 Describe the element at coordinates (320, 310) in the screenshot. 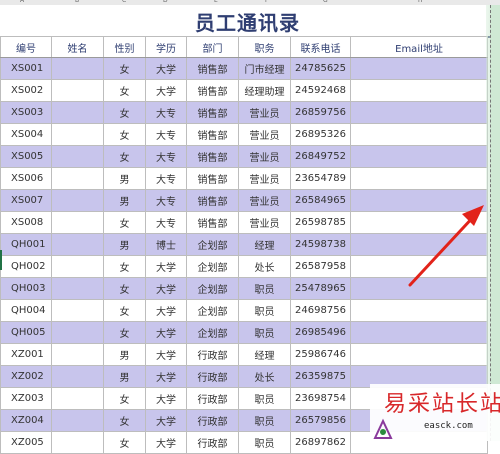

I see `cell-phone: 24698756` at that location.